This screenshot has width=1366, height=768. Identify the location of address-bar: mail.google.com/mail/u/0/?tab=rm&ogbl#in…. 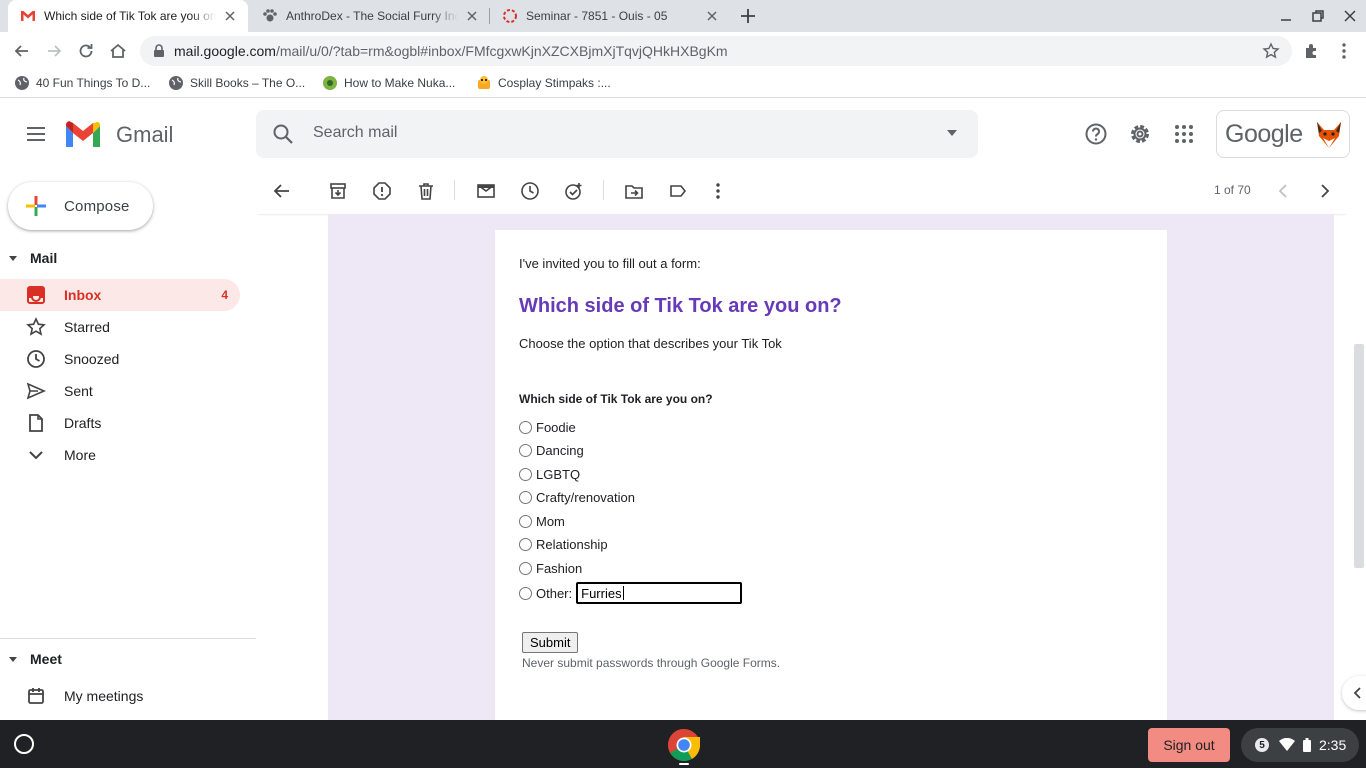
(716, 51).